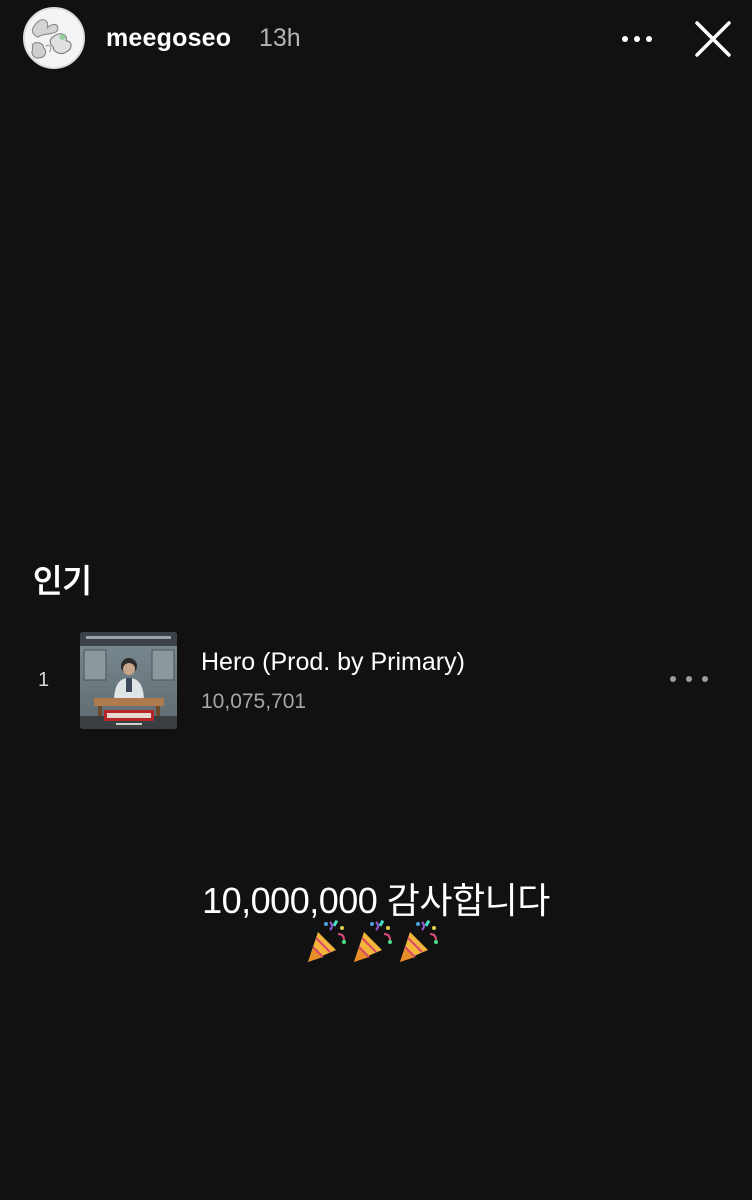  I want to click on avatar-image, so click(54, 38).